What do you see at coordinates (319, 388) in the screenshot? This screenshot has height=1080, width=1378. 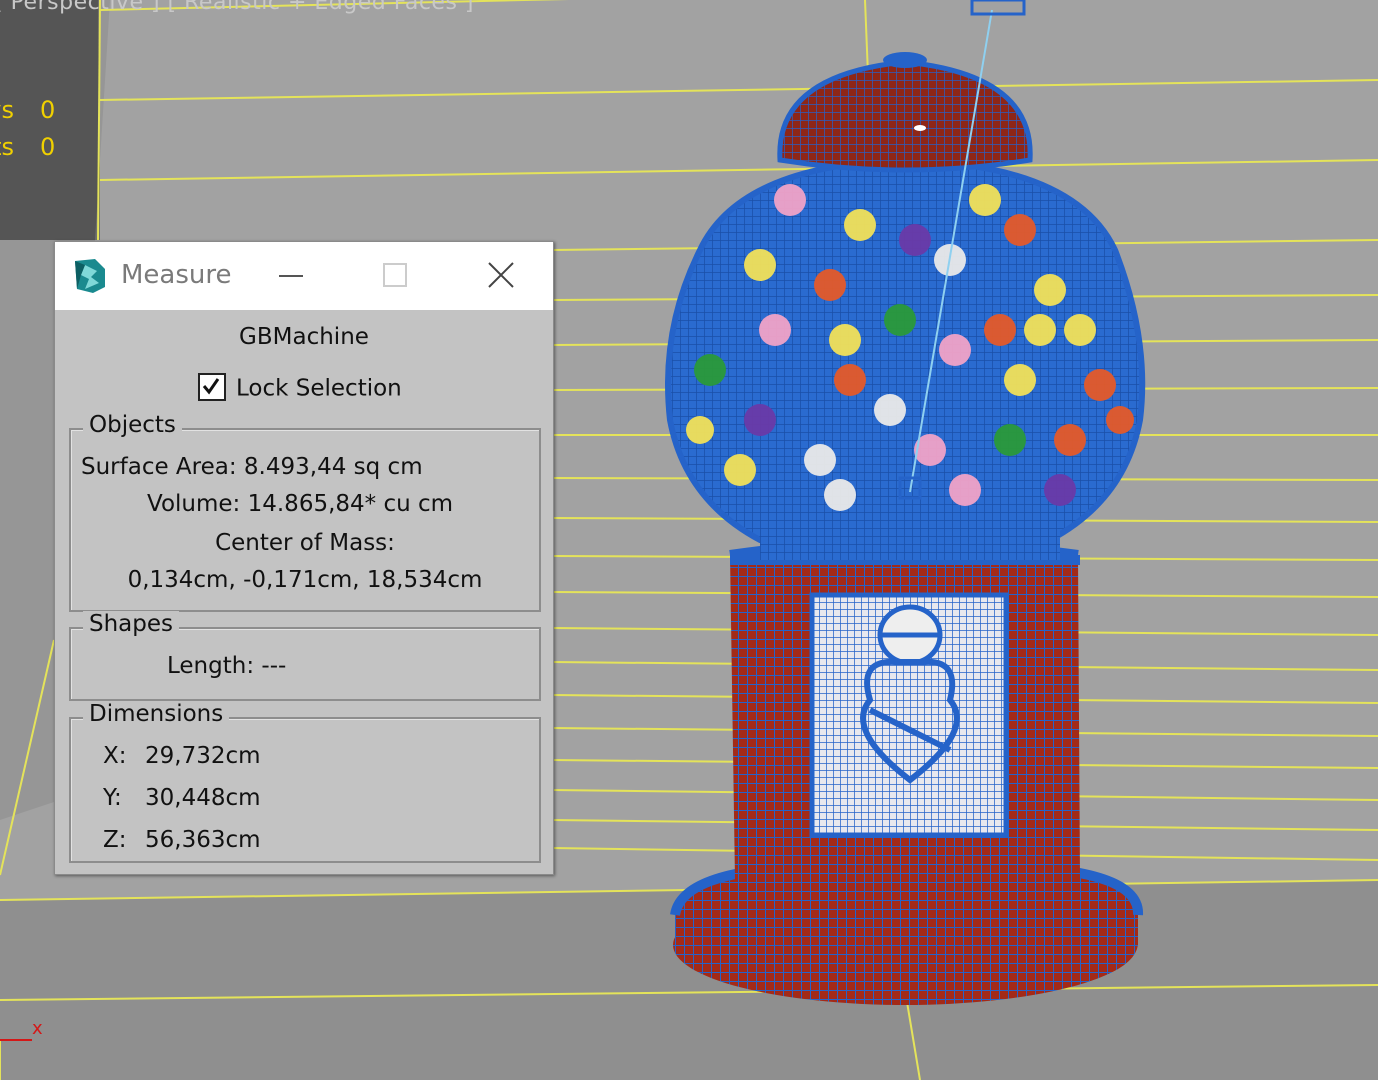 I see `lock-selection-label: Lock Selection` at bounding box center [319, 388].